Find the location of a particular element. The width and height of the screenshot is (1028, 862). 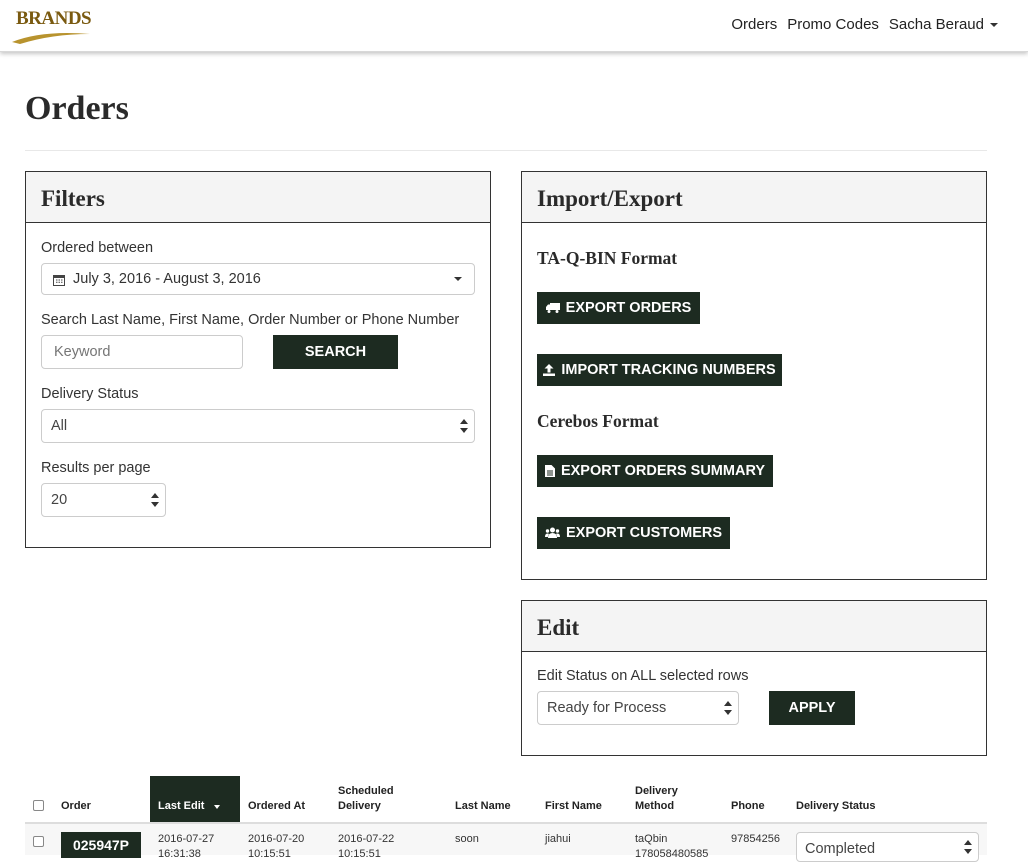

header-last-name: Last Name is located at coordinates (483, 806).